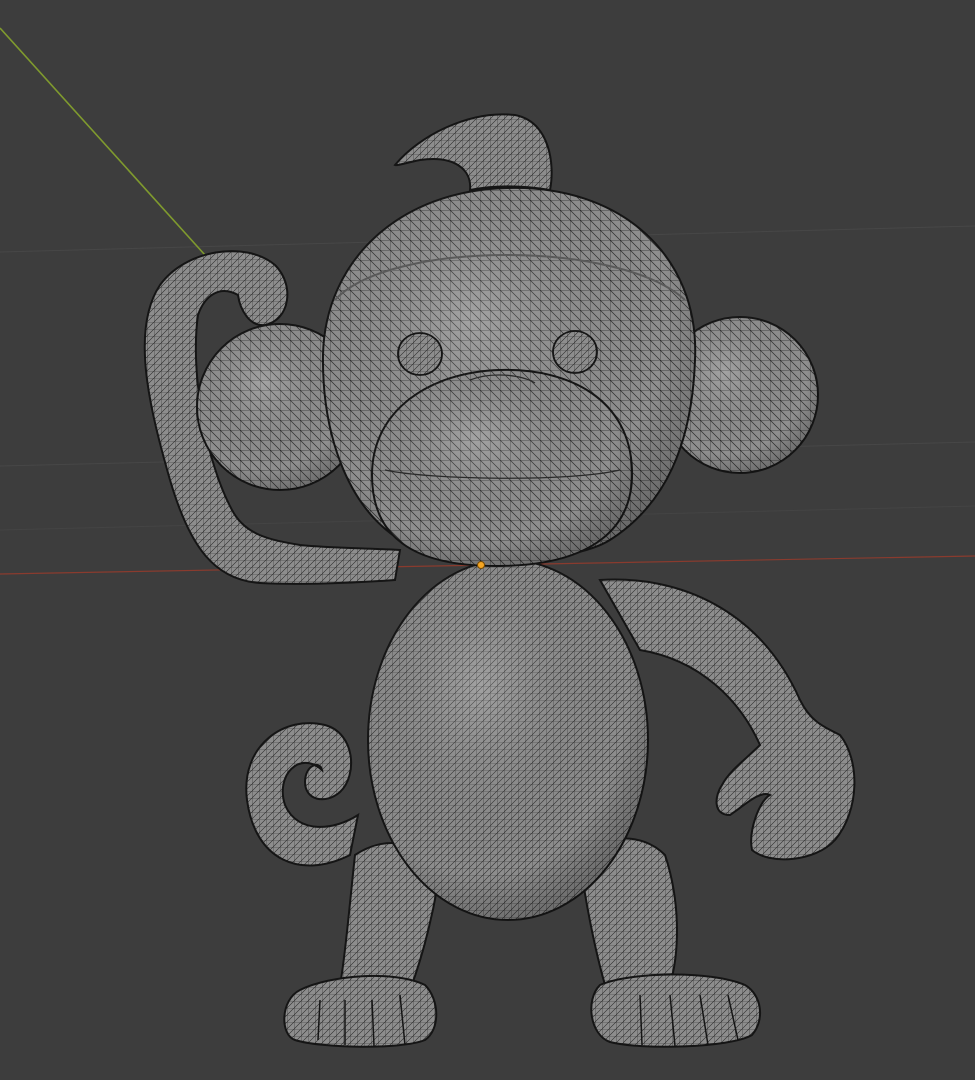 The width and height of the screenshot is (975, 1080). Describe the element at coordinates (575, 352) in the screenshot. I see `right-eye` at that location.